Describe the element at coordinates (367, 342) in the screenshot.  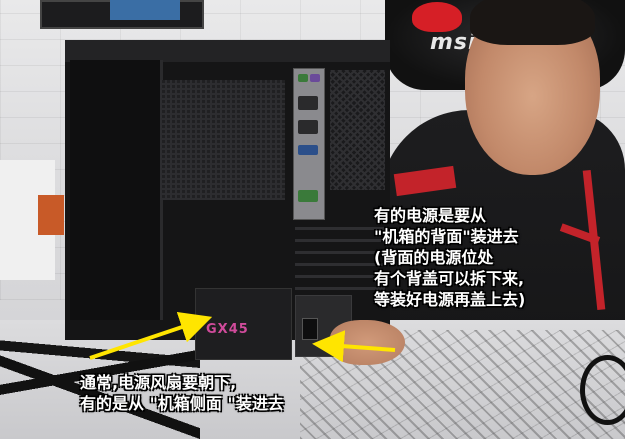
I see `hand` at that location.